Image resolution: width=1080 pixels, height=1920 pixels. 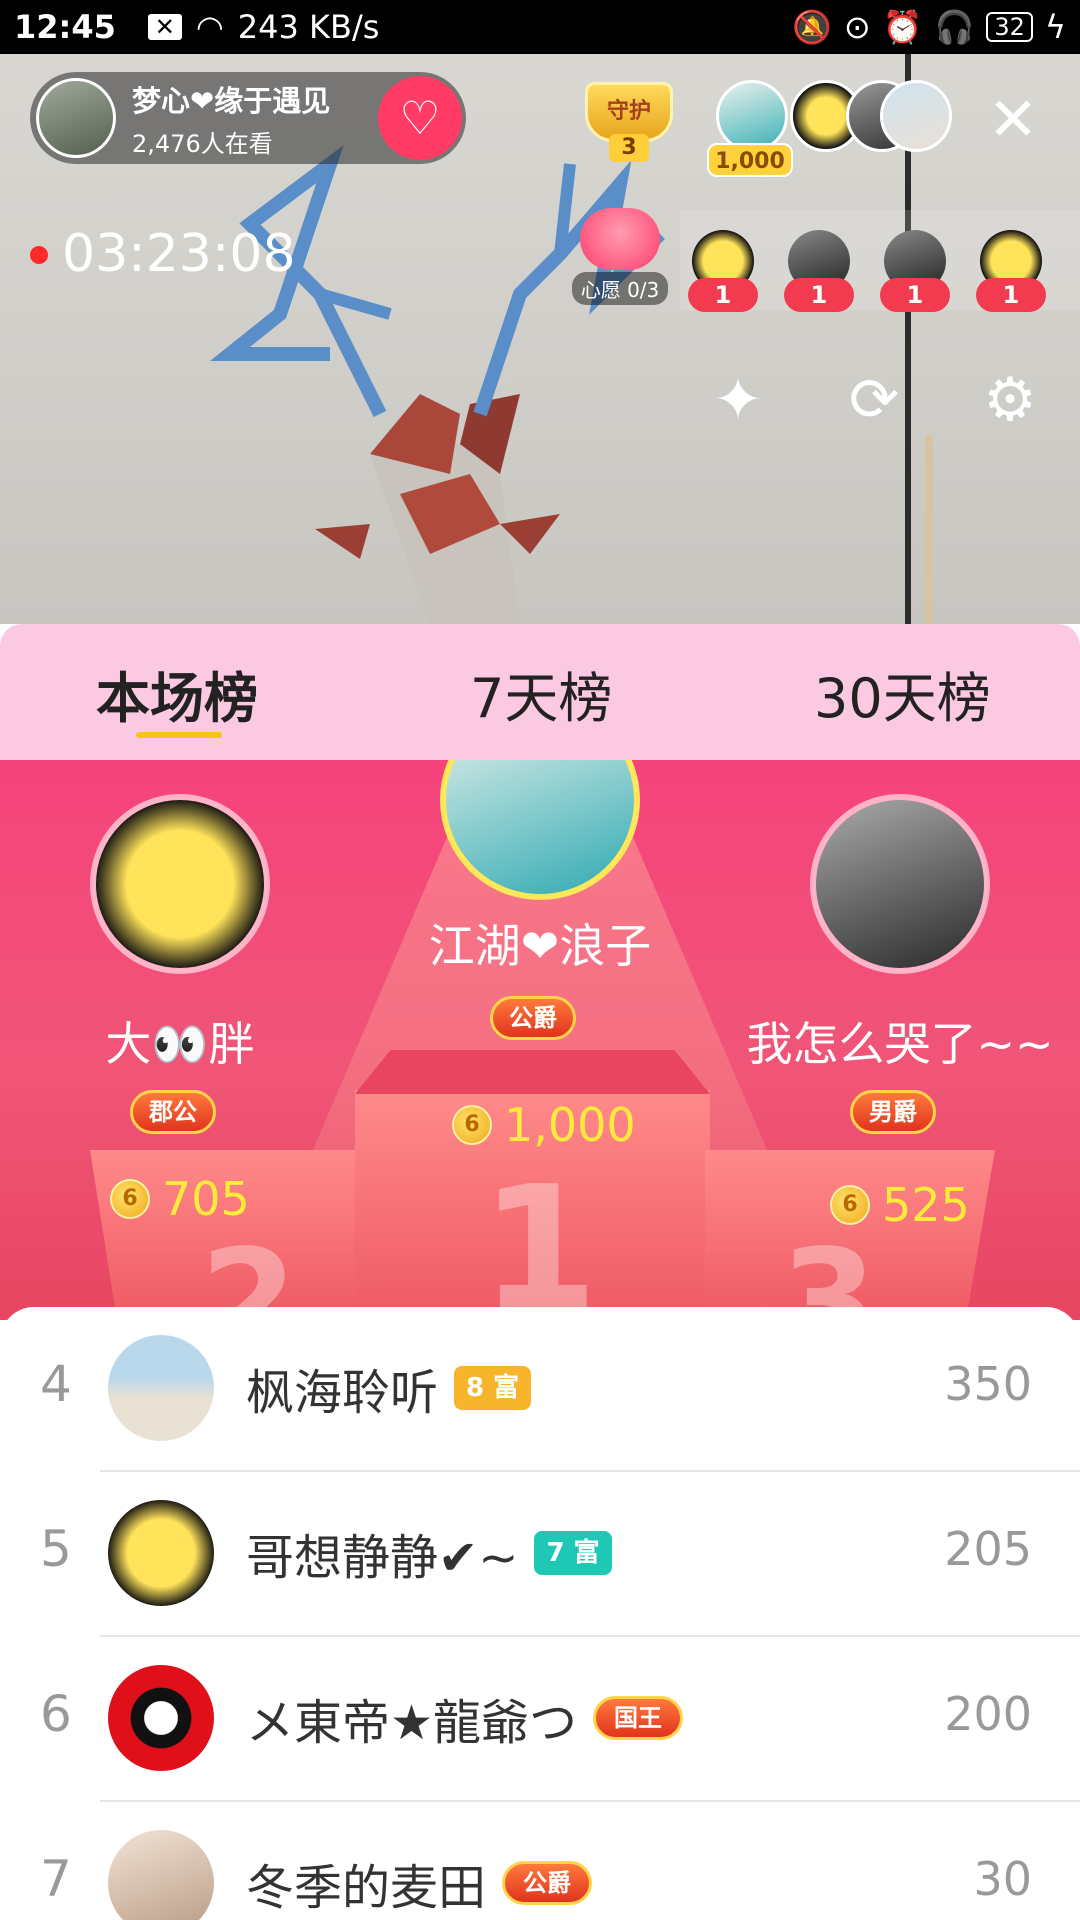 What do you see at coordinates (1055, 27) in the screenshot?
I see `charging-icon: ϟ` at bounding box center [1055, 27].